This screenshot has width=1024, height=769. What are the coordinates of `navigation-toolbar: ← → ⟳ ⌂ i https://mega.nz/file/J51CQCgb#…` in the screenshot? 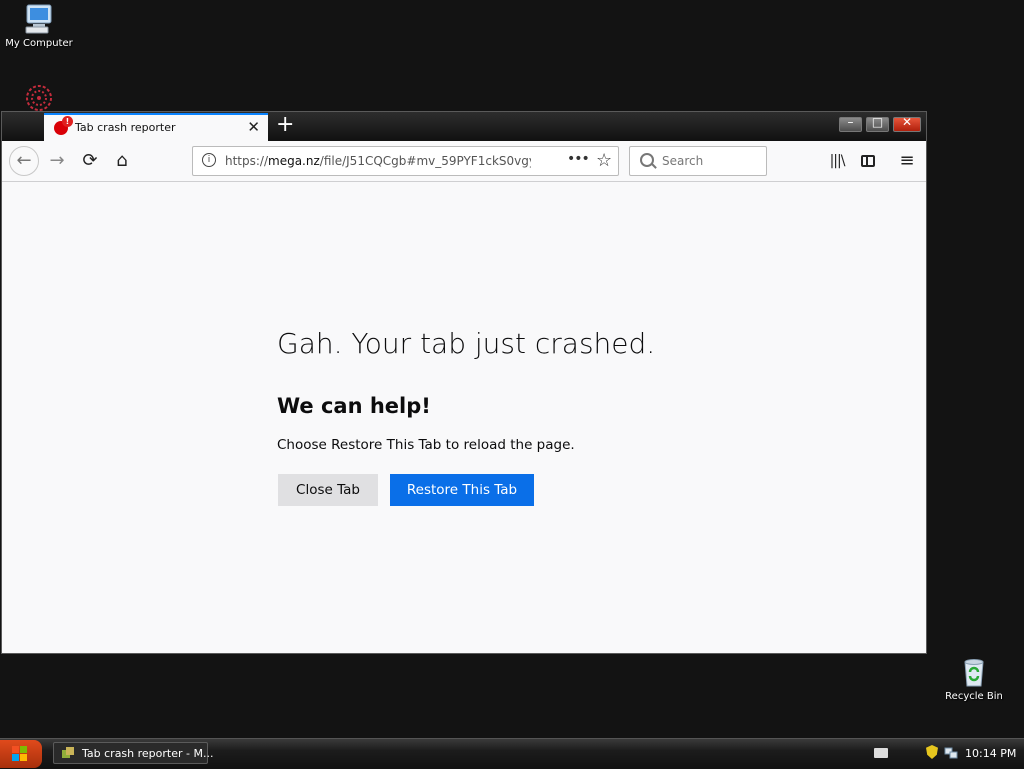 It's located at (464, 161).